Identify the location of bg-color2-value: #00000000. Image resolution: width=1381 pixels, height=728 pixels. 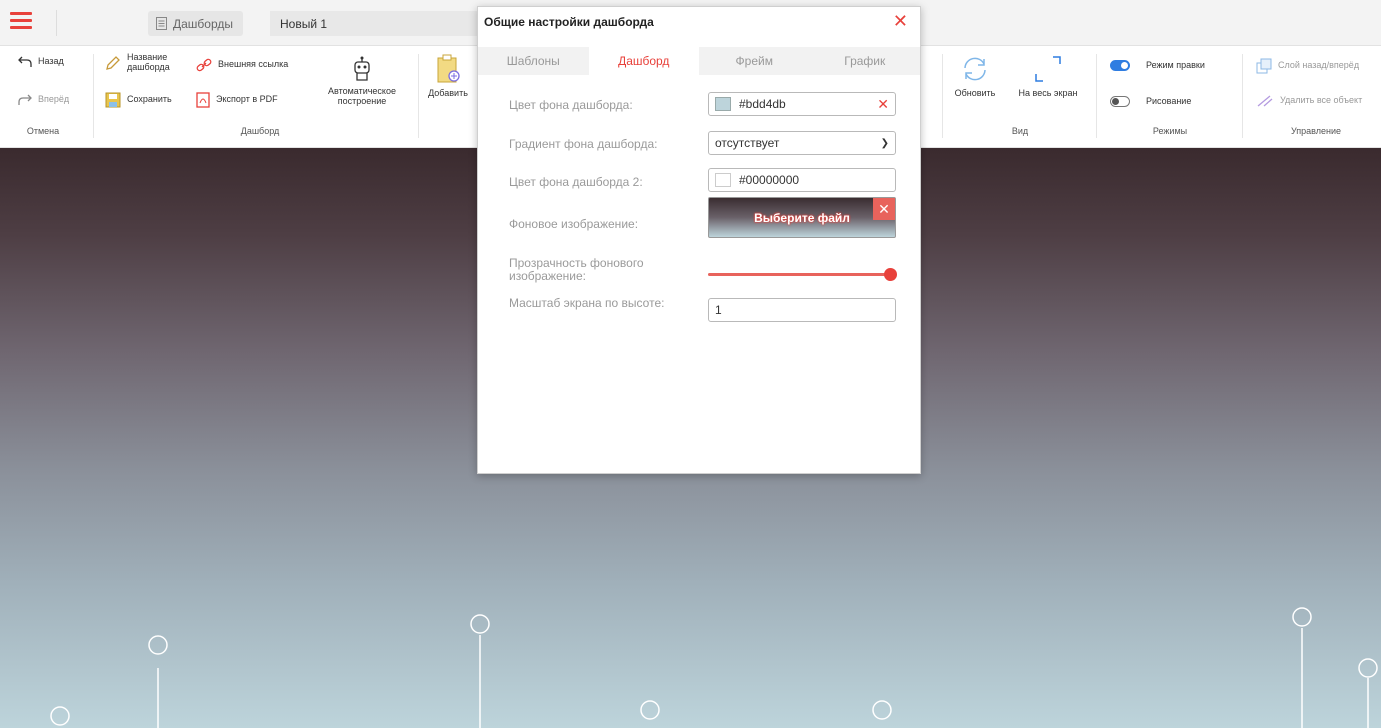
(769, 180).